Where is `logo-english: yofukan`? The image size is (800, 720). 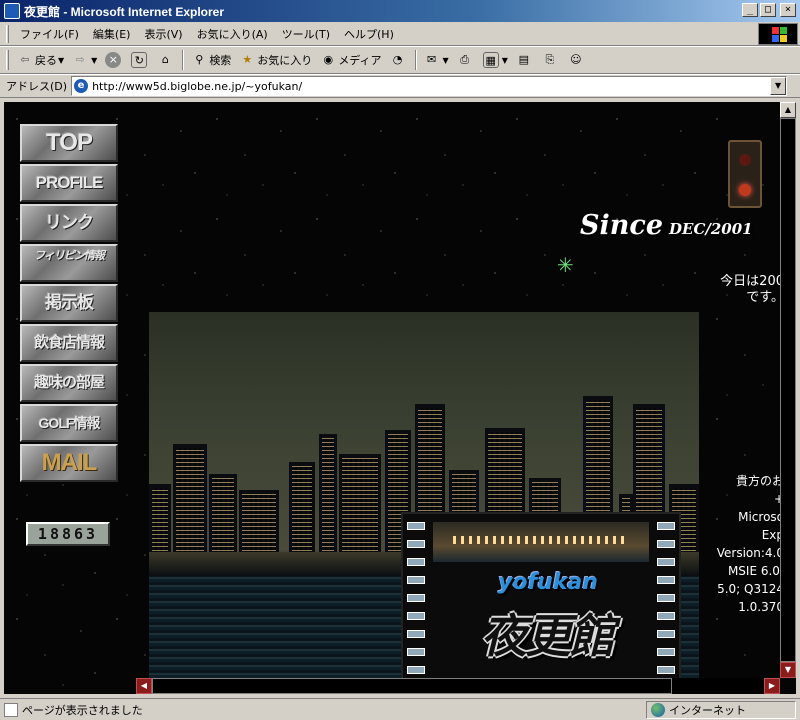
logo-english: yofukan is located at coordinates (548, 582).